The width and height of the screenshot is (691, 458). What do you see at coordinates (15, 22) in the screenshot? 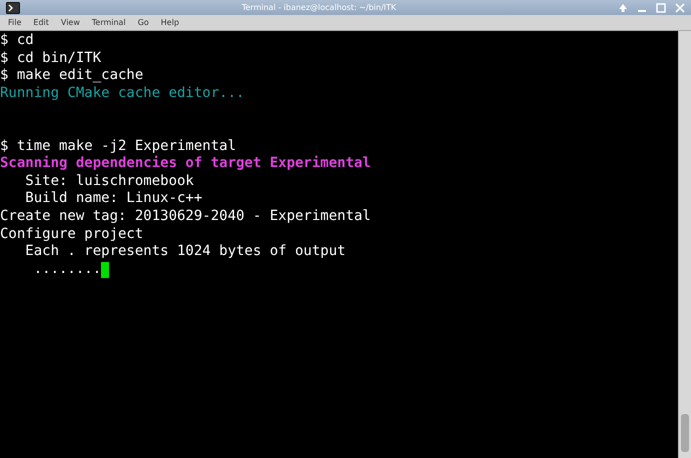
I see `menu-item: File` at bounding box center [15, 22].